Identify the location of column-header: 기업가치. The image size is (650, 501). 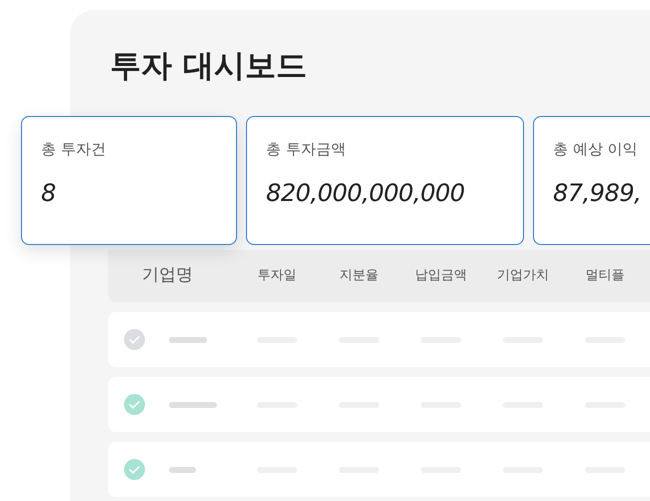
(523, 276).